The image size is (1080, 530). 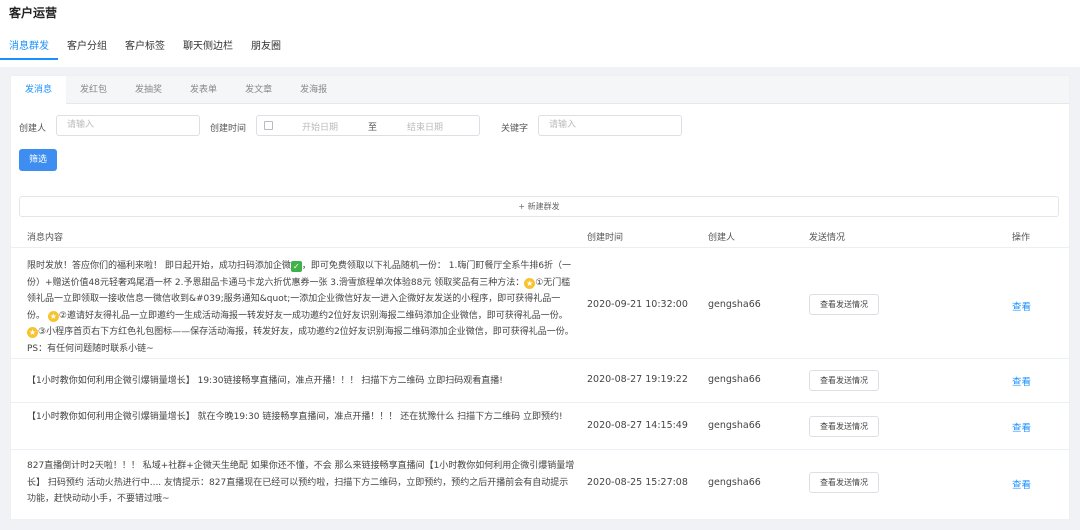 I want to click on end-date-placeholder: 结束日期, so click(x=425, y=128).